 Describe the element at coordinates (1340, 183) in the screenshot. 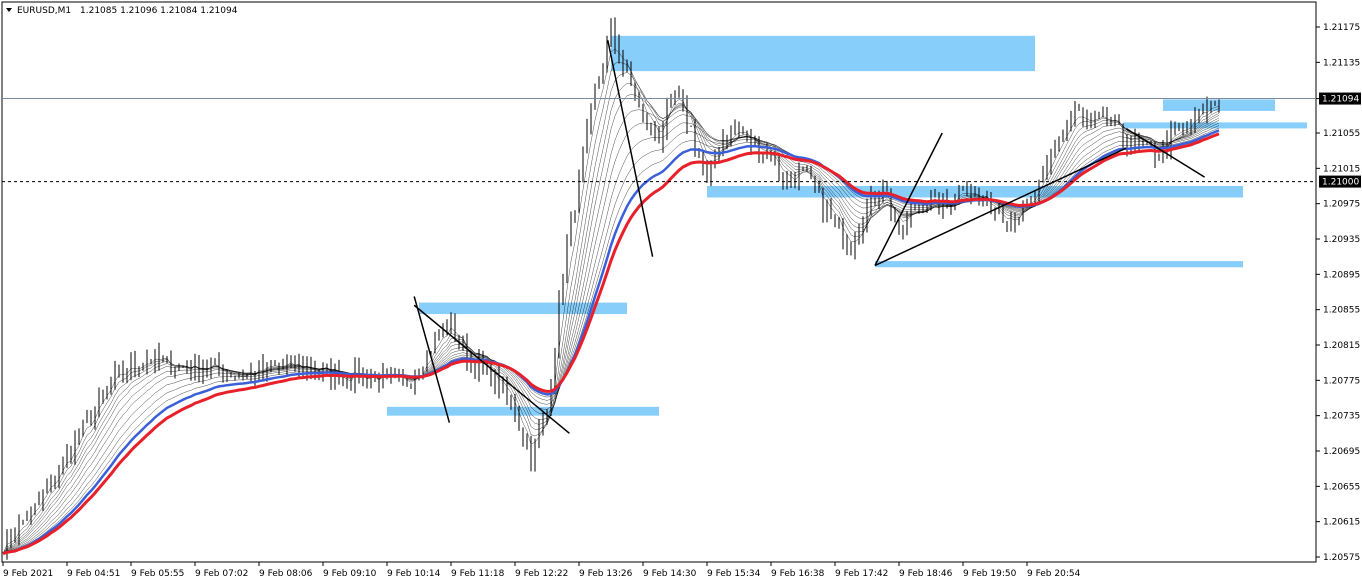

I see `level-price-tag-text: 1.21000` at that location.